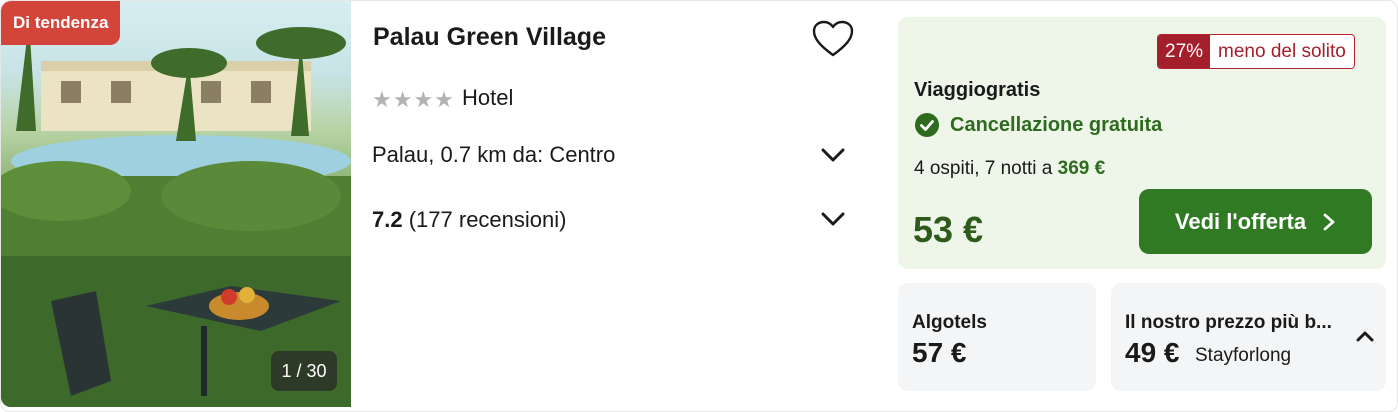  Describe the element at coordinates (1365, 336) in the screenshot. I see `chevron-up-icon` at that location.